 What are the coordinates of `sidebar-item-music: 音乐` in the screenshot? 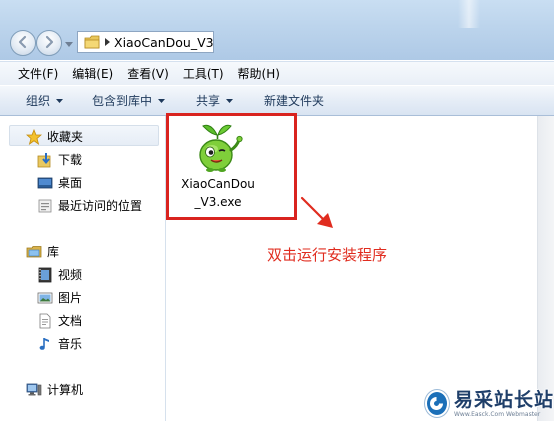 It's located at (59, 343).